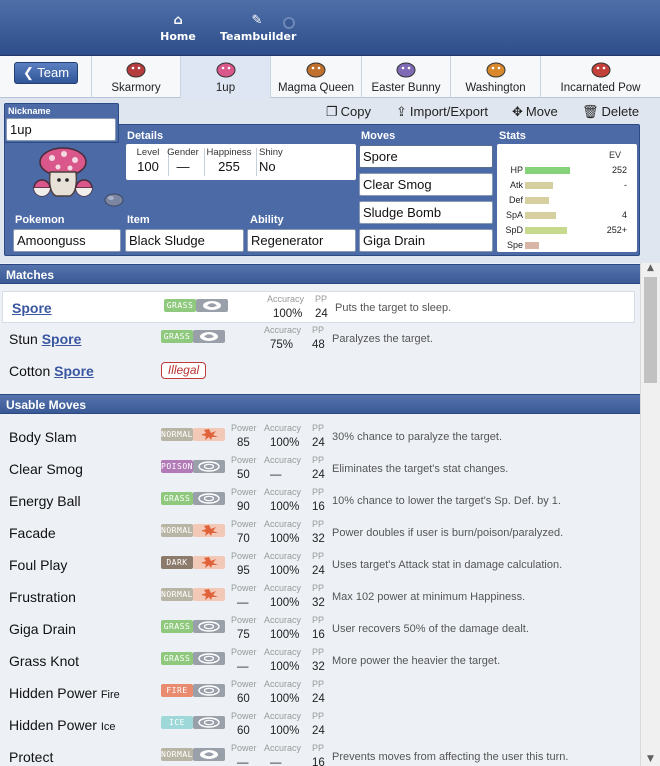  Describe the element at coordinates (512, 136) in the screenshot. I see `stats-label: Stats` at that location.